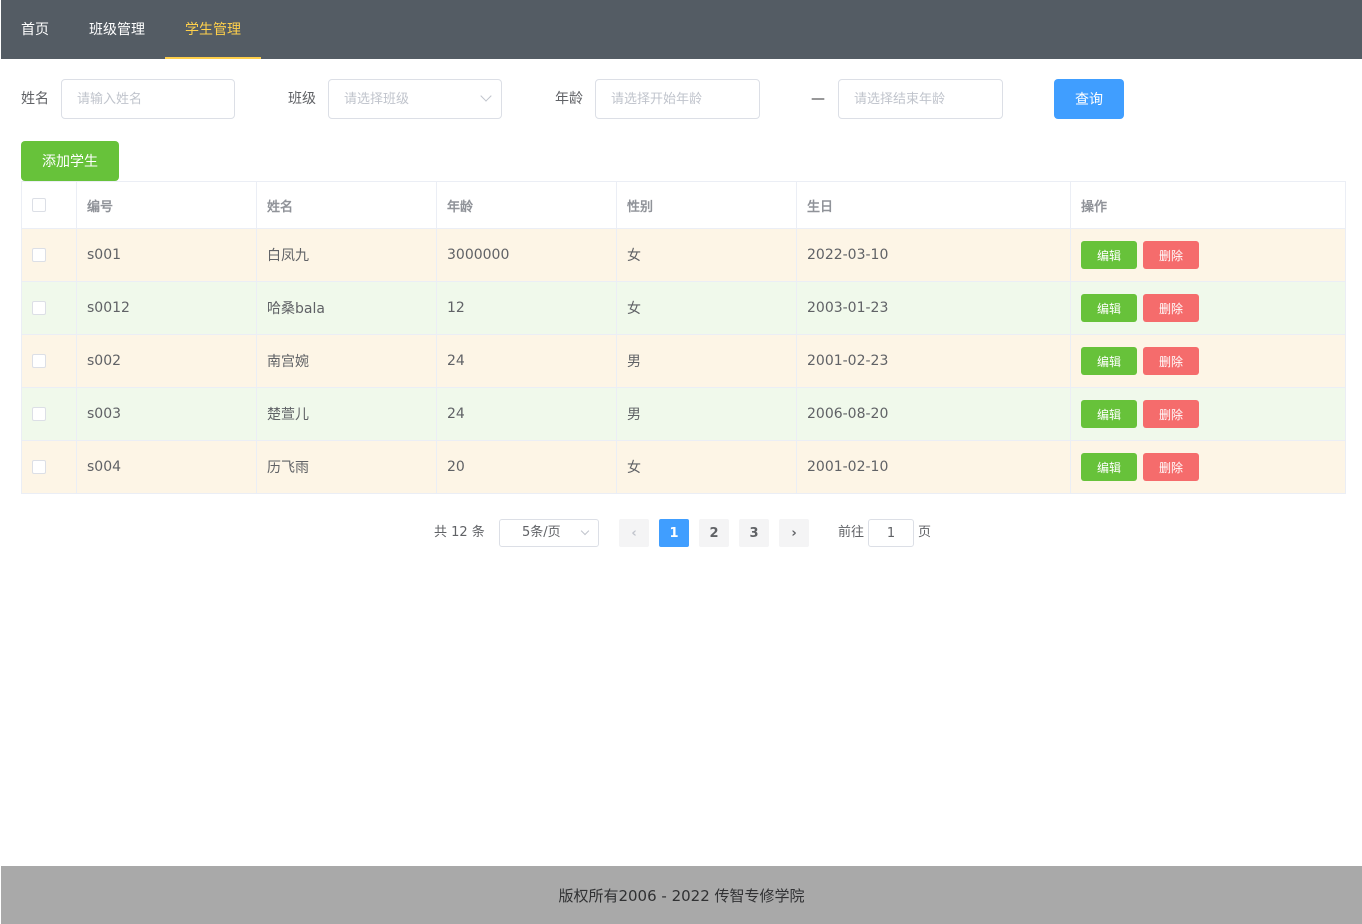 The height and width of the screenshot is (924, 1362). I want to click on header-age: 年龄, so click(526, 205).